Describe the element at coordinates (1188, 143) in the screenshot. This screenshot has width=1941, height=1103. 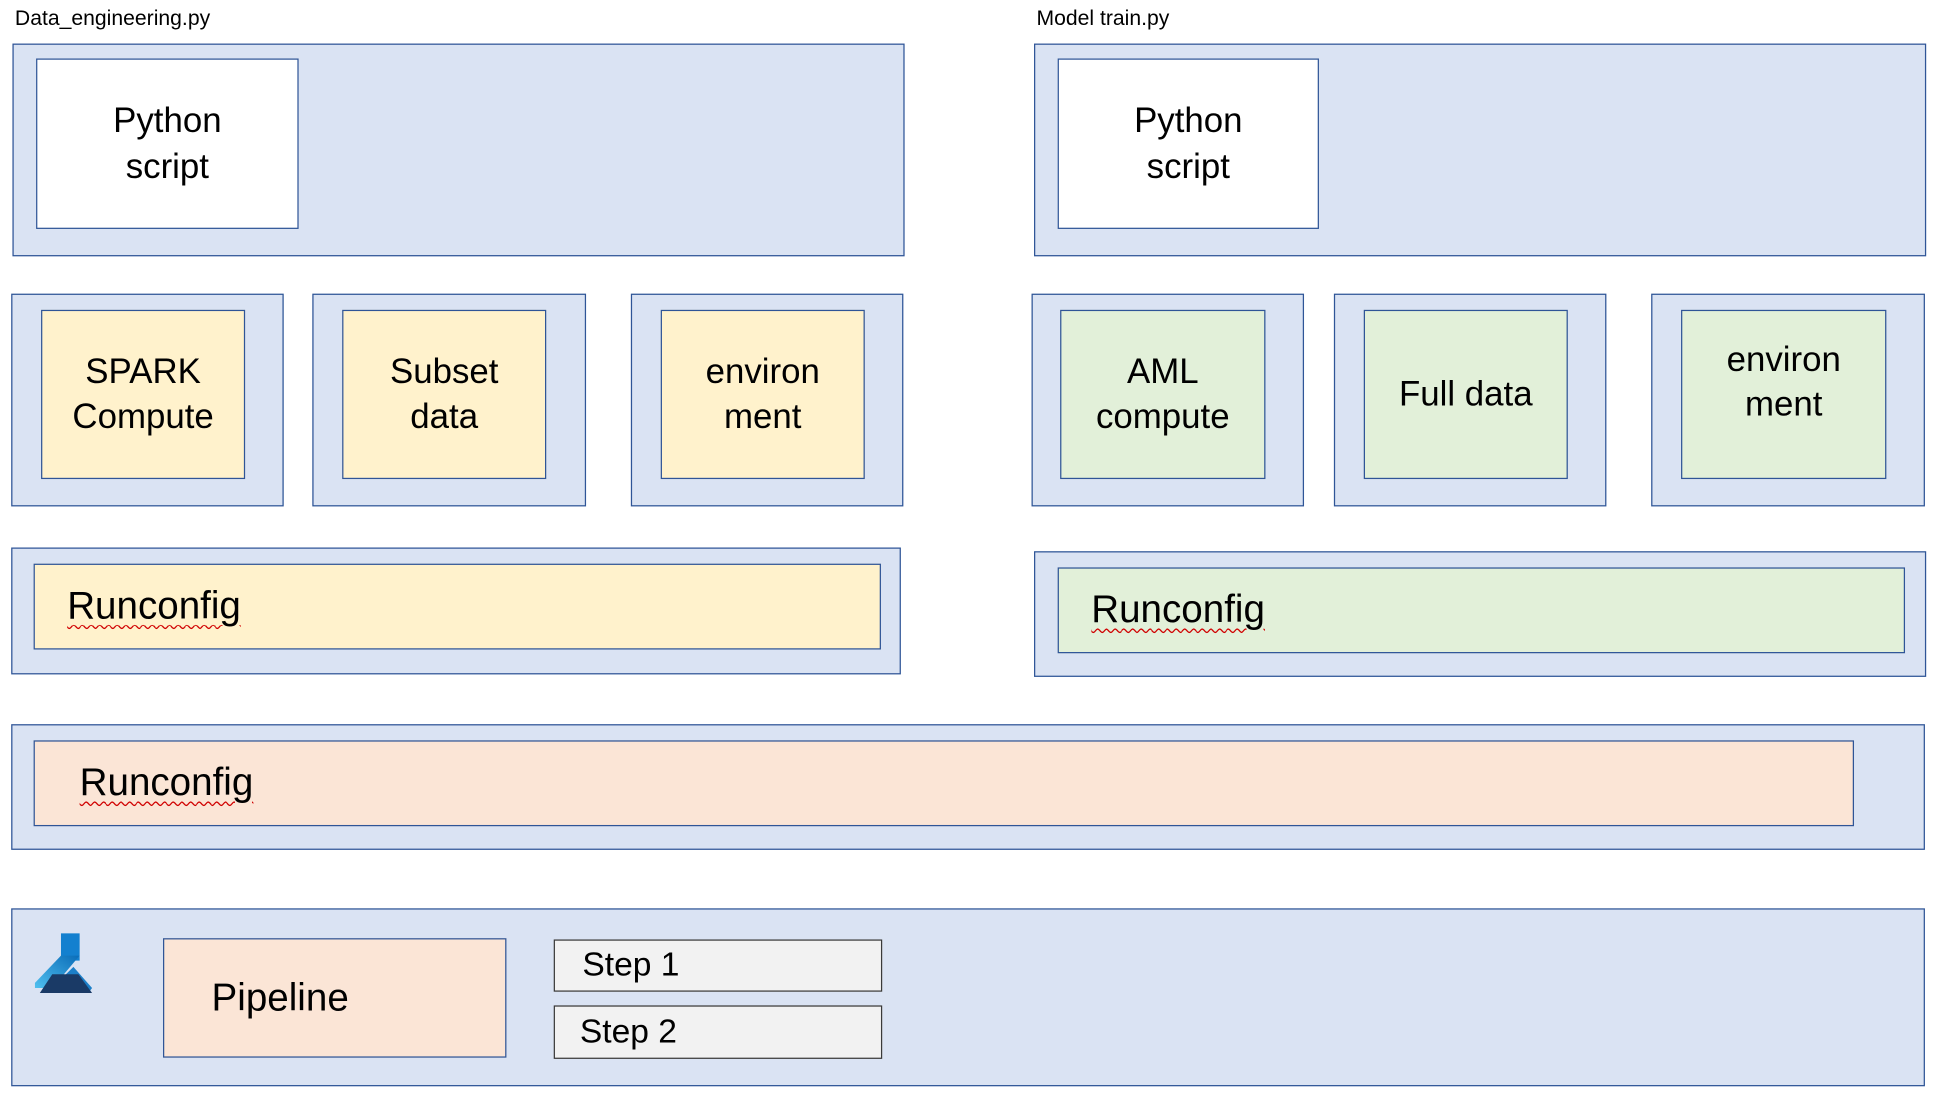
I see `right-python-script: Python script` at that location.